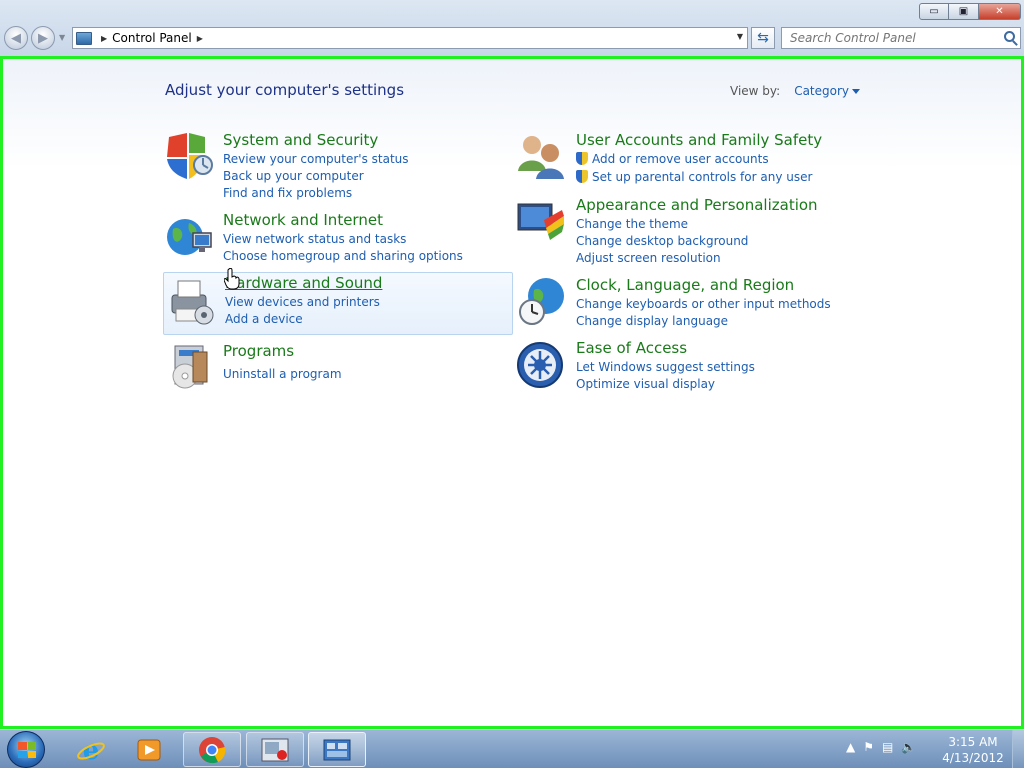 The width and height of the screenshot is (1024, 768). Describe the element at coordinates (694, 177) in the screenshot. I see `parental-controls-link: Set up parental controls for any user` at that location.